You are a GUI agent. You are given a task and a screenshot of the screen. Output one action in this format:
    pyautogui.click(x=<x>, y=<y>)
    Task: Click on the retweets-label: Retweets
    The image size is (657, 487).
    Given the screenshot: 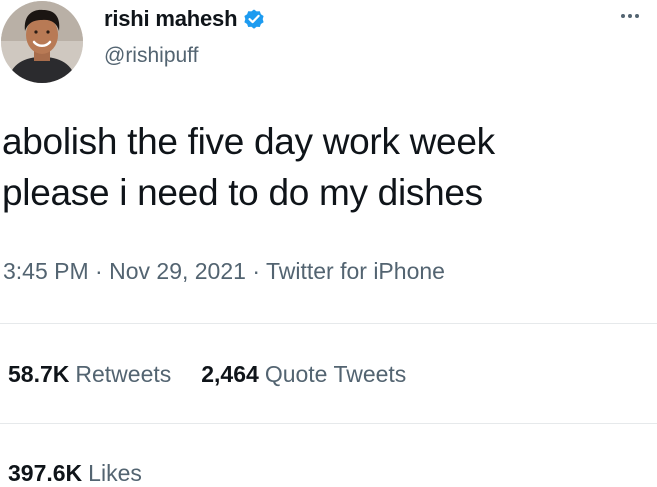 What is the action you would take?
    pyautogui.click(x=123, y=374)
    